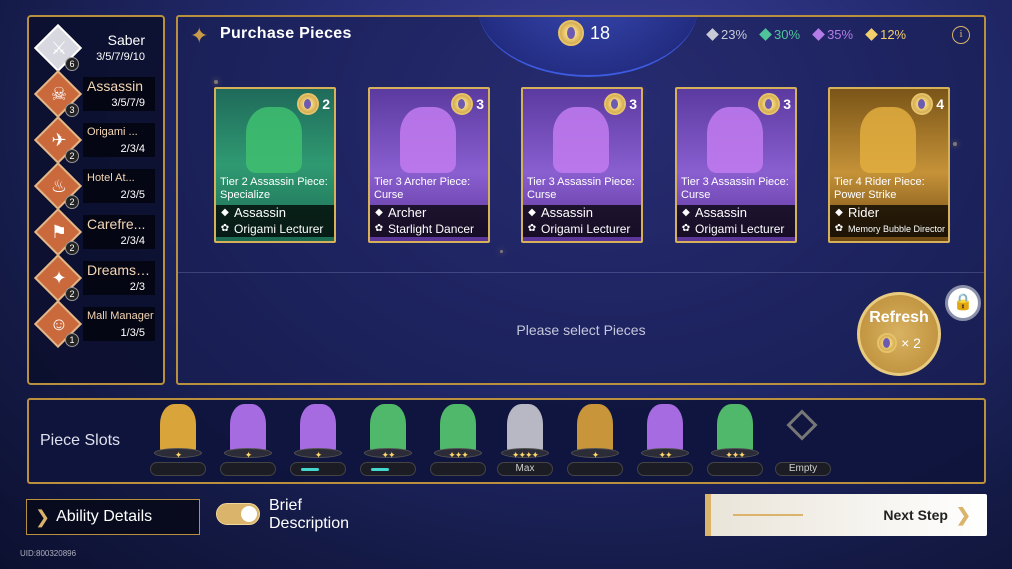  What do you see at coordinates (95, 48) in the screenshot?
I see `faction-row: ⚔ 6 Saber 3/5/7/9/10` at bounding box center [95, 48].